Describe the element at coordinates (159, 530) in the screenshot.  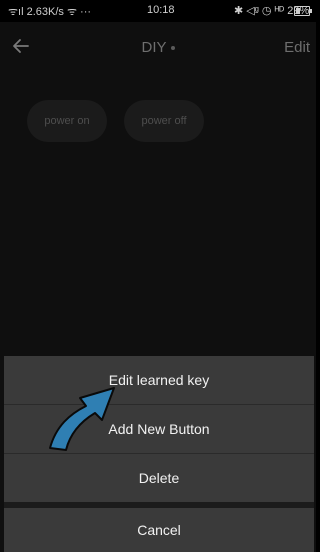
I see `cancel-button: Cancel` at that location.